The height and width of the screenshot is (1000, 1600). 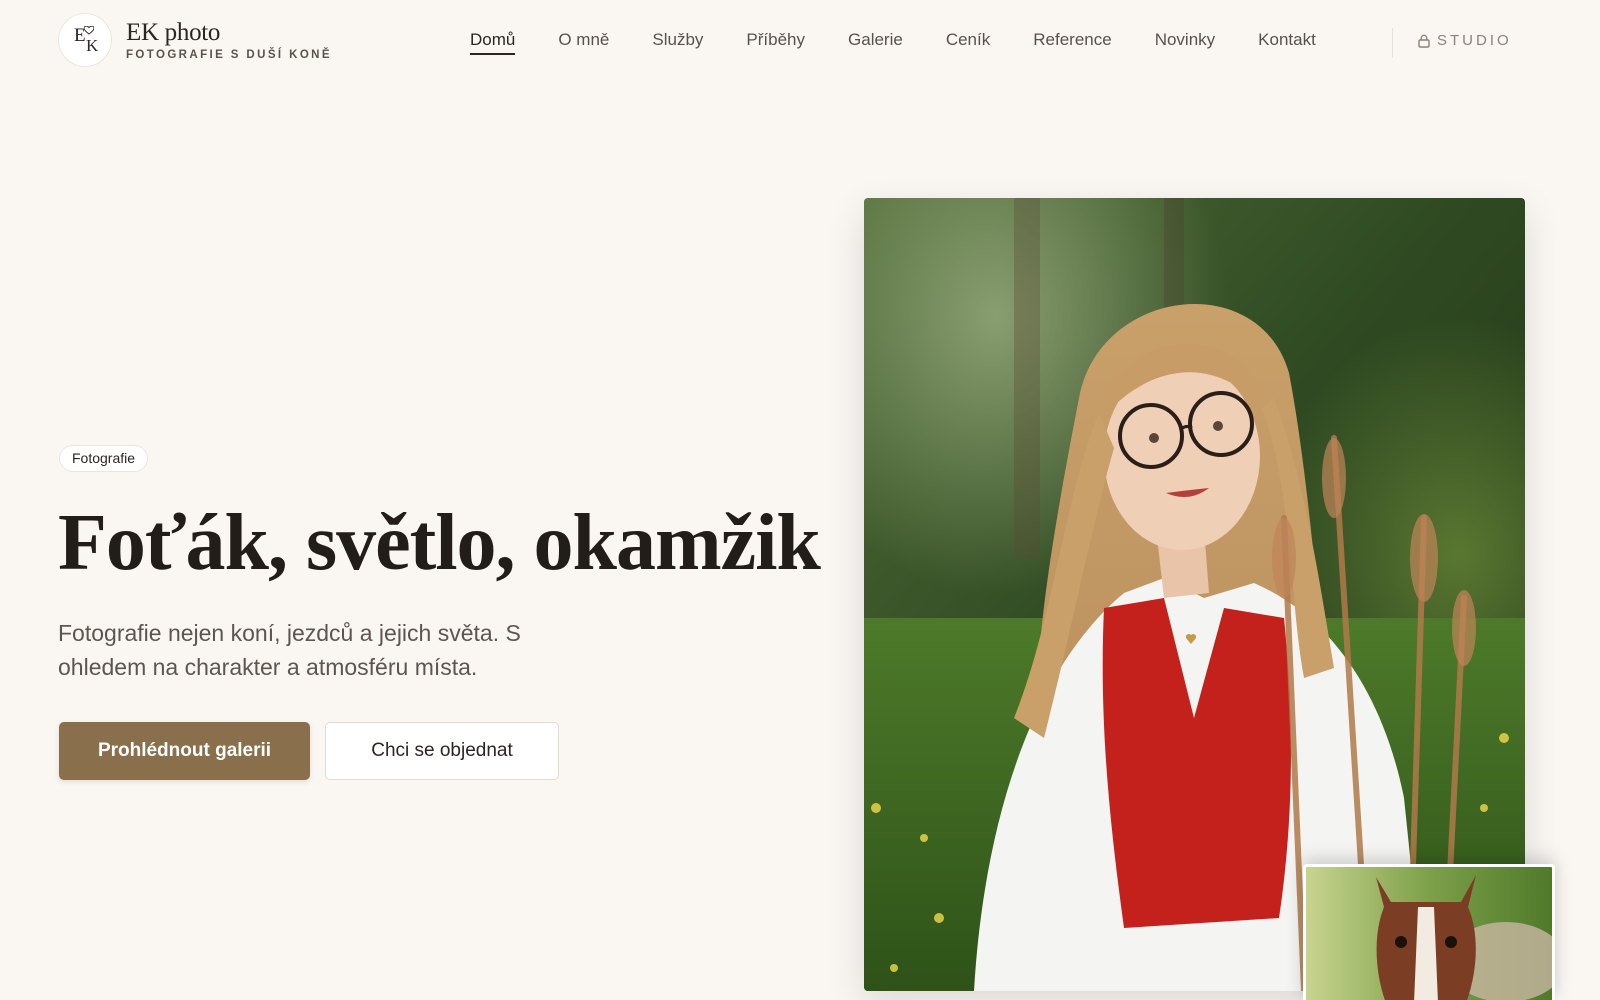 I want to click on nav-item-cenik: Ceník, so click(x=968, y=42).